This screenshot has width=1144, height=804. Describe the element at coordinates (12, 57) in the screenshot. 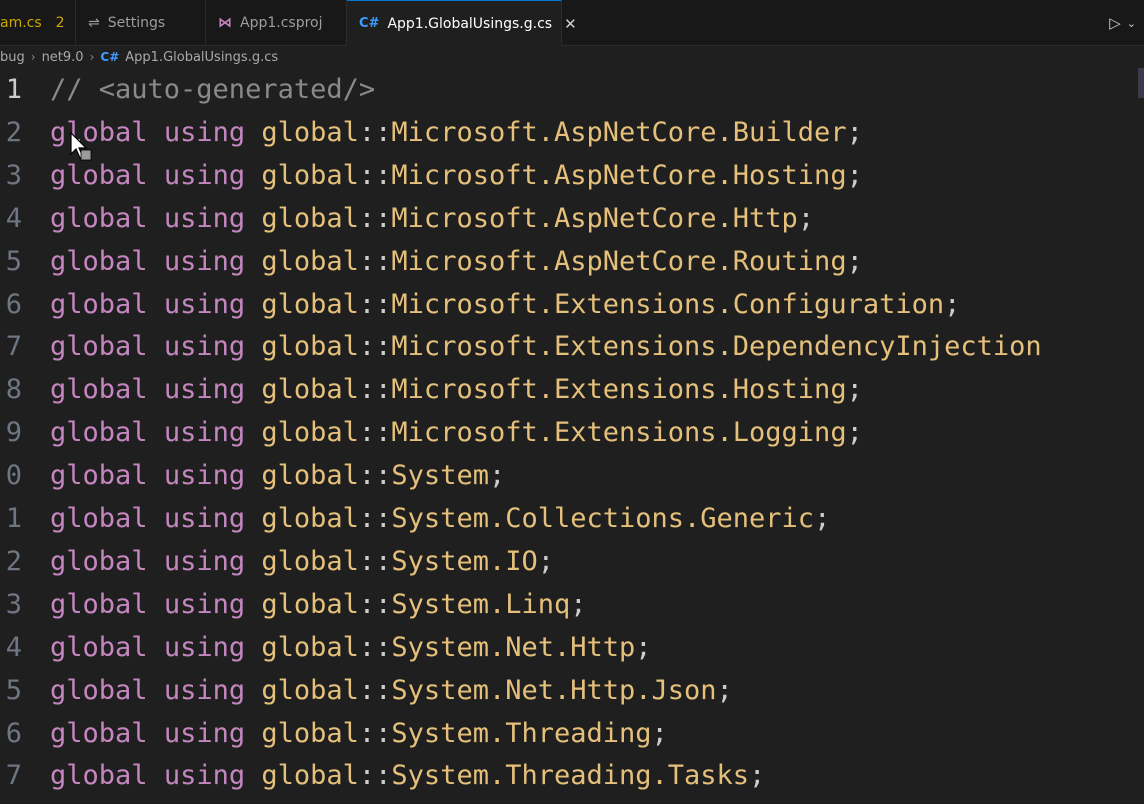

I see `breadcrumb-item-debug: bug` at that location.